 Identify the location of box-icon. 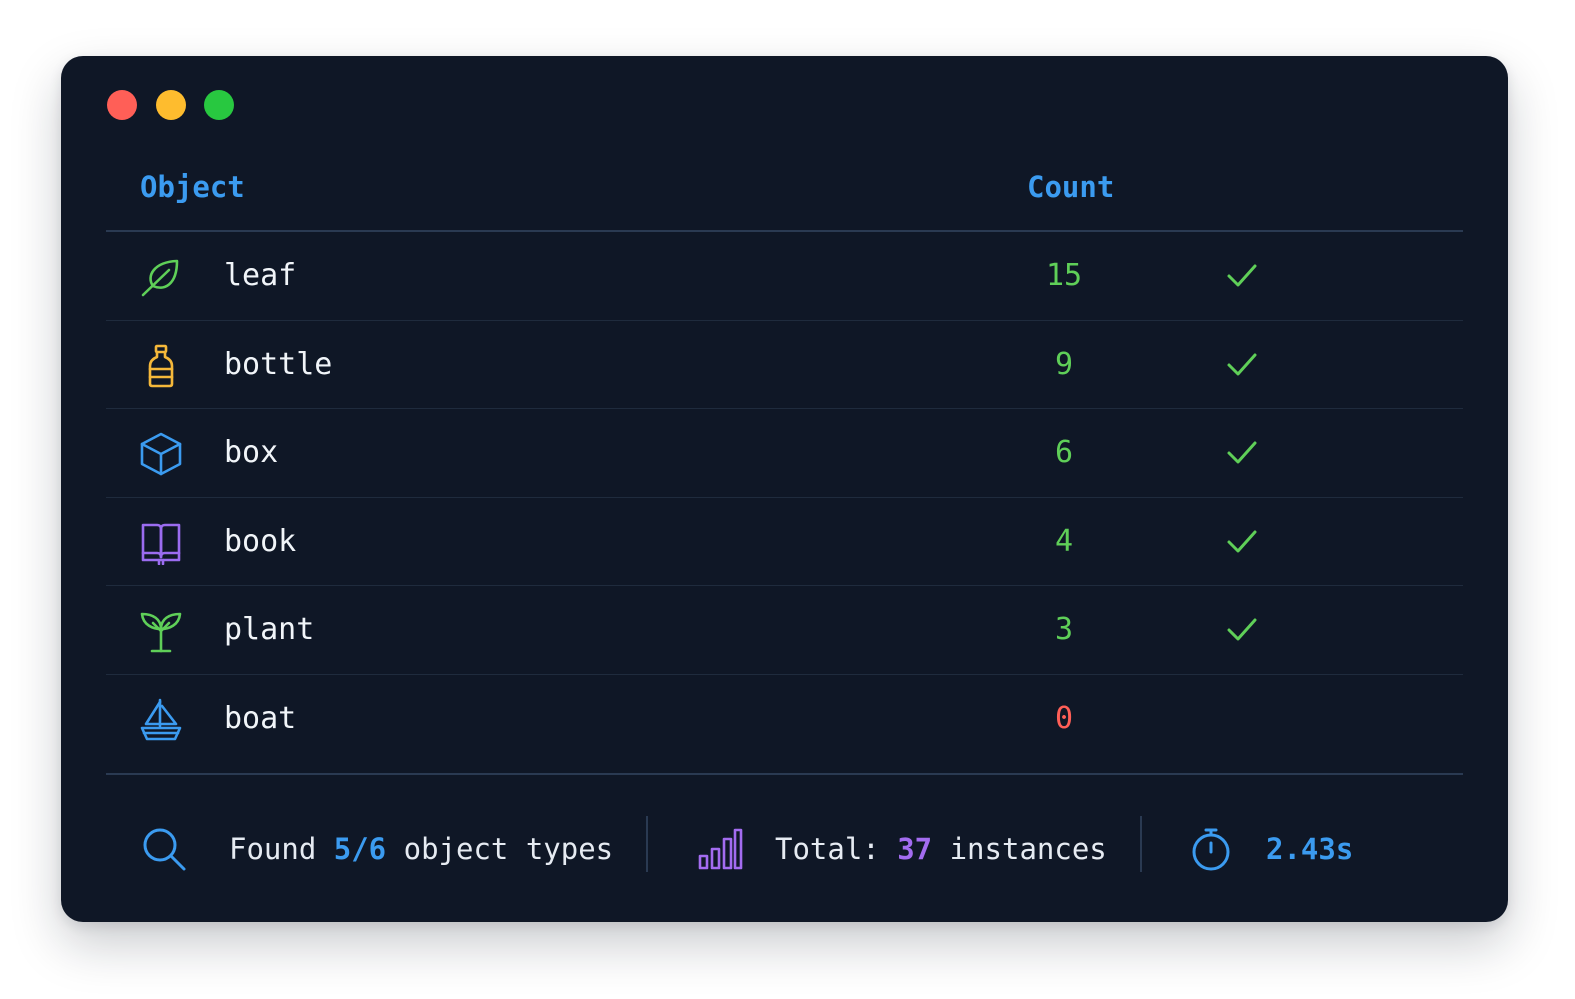
(161, 454).